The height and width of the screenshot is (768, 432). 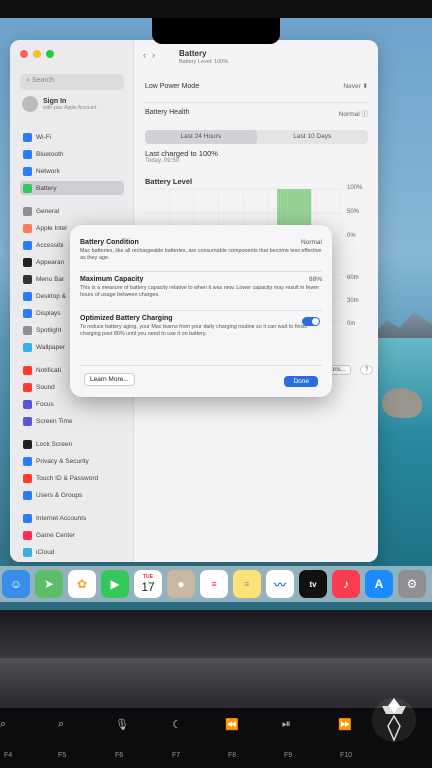 What do you see at coordinates (16, 584) in the screenshot?
I see `finder-icon: ☺` at bounding box center [16, 584].